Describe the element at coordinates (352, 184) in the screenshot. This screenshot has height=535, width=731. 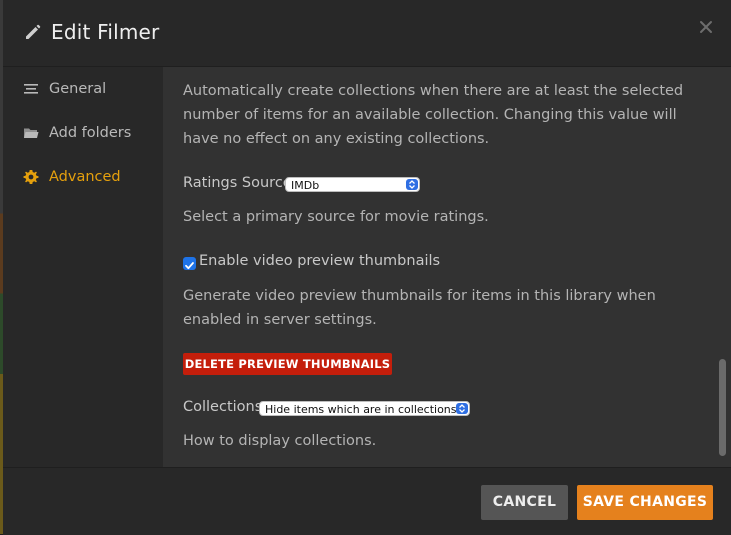
I see `ratings-source-select: IMDb` at that location.